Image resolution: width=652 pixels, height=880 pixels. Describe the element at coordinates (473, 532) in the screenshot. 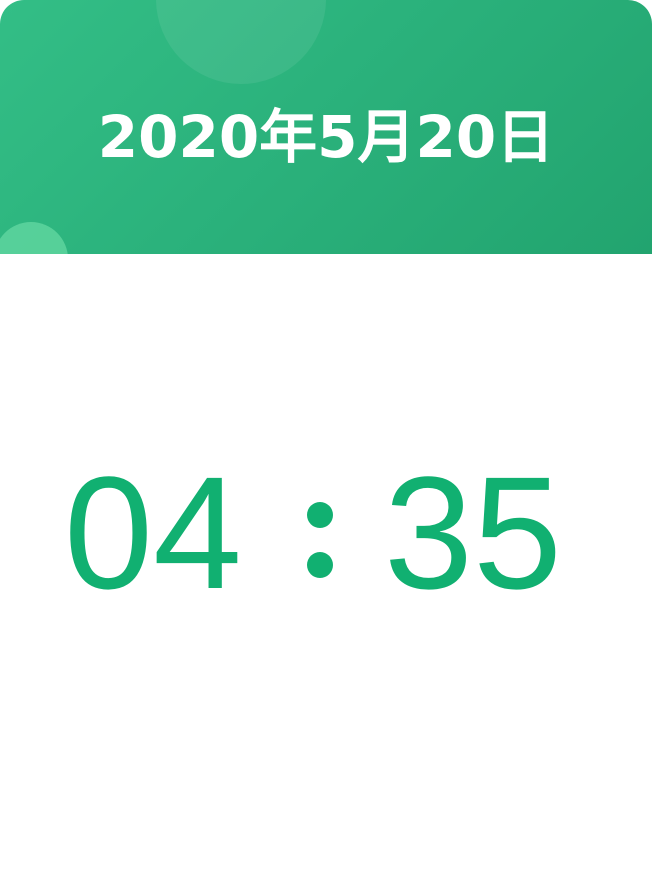

I see `minutes-value: 35` at that location.